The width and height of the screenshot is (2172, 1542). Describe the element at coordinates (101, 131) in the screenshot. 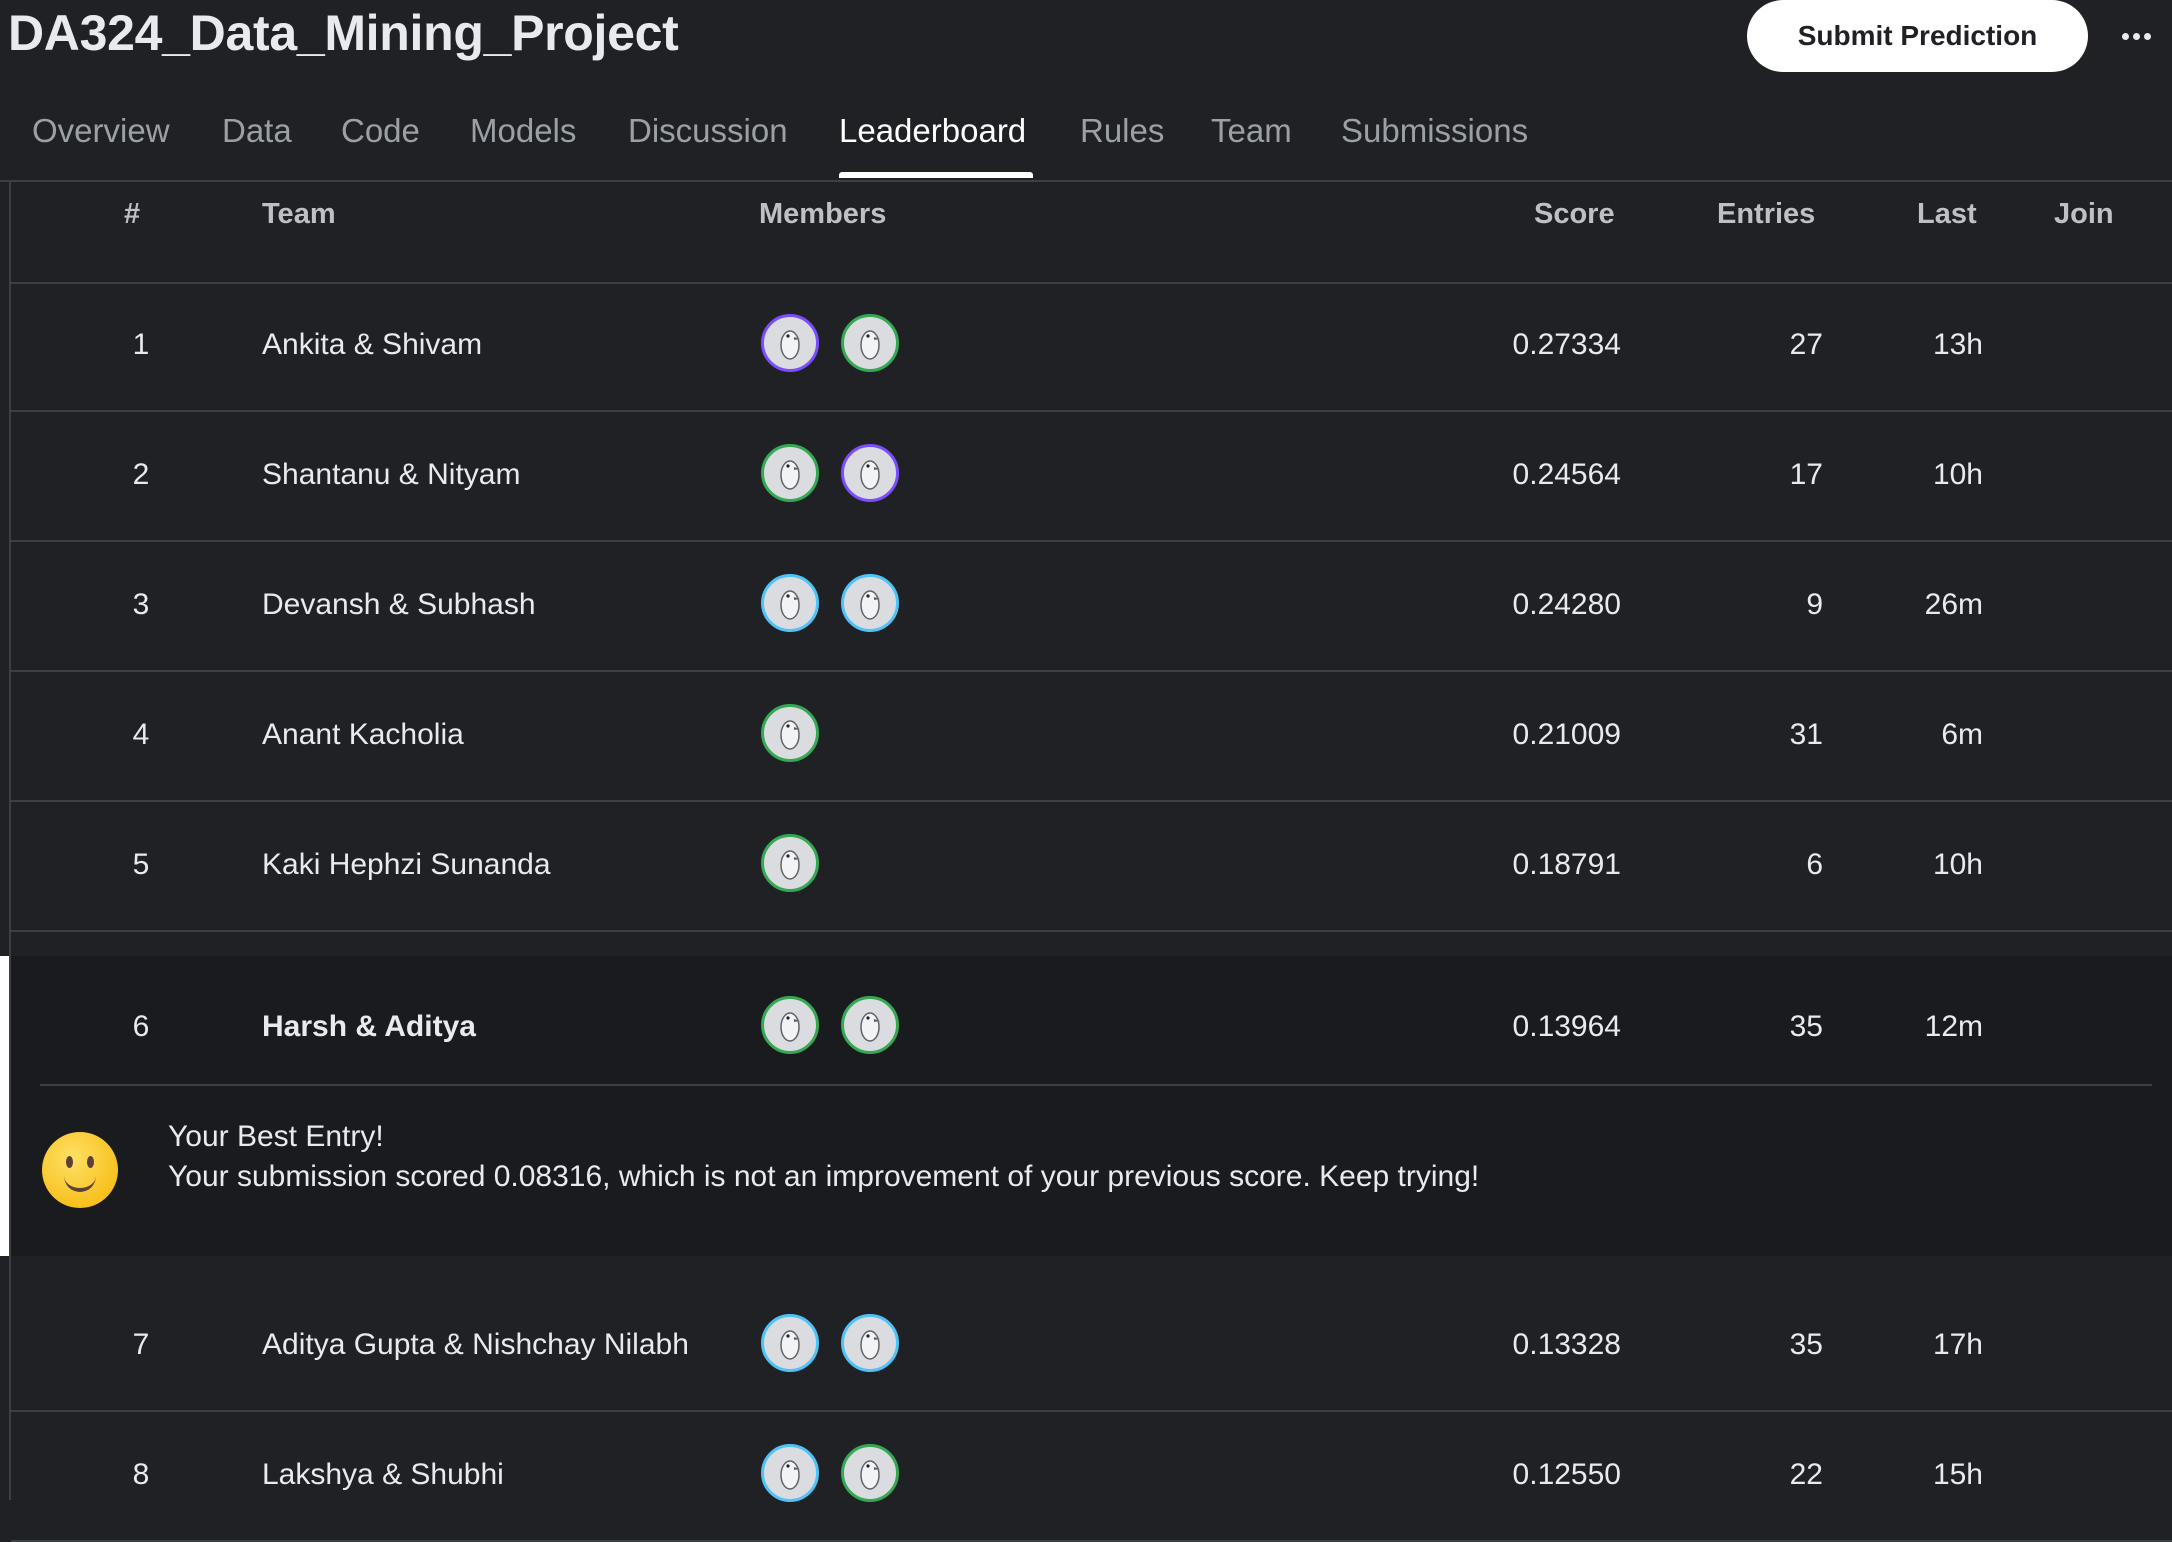

I see `tab-overview: Overview` at that location.